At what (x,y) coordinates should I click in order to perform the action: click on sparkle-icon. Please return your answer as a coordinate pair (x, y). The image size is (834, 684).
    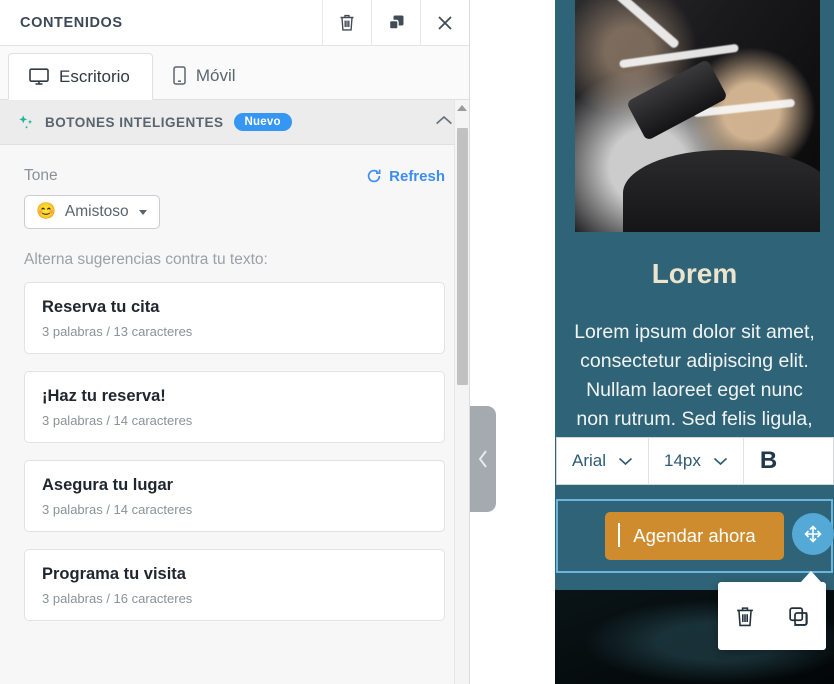
    Looking at the image, I should click on (26, 121).